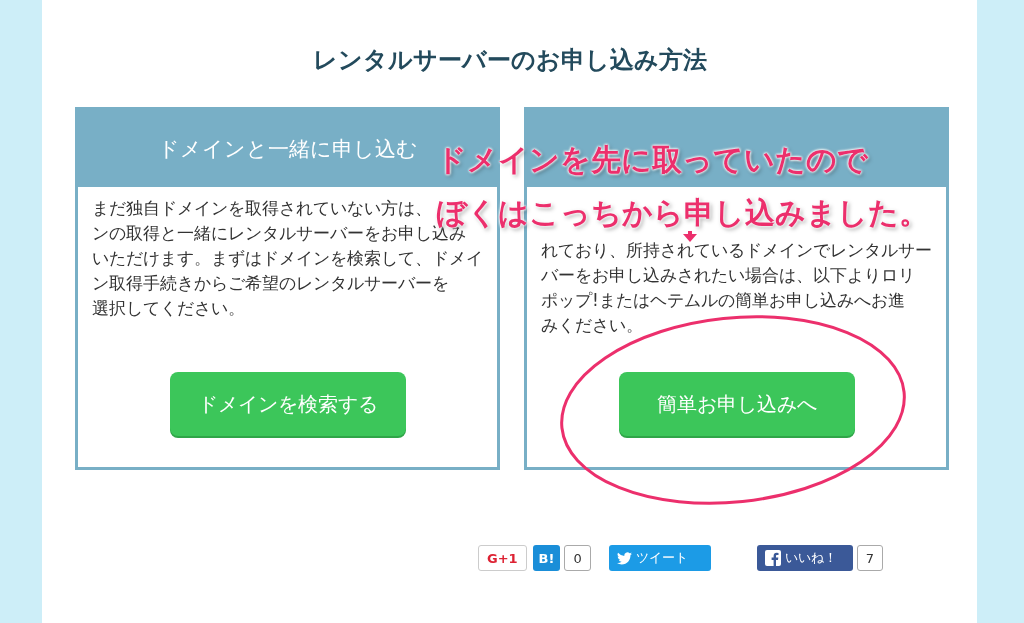 This screenshot has height=623, width=1024. Describe the element at coordinates (577, 558) in the screenshot. I see `share-count: 0` at that location.